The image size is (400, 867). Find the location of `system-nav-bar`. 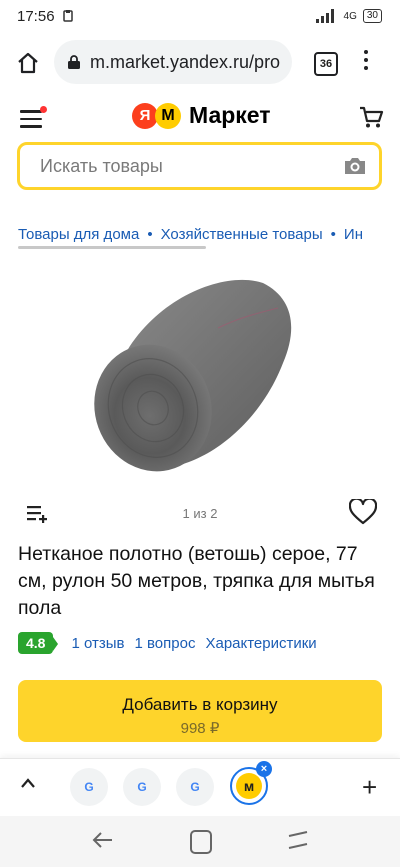

system-nav-bar is located at coordinates (200, 841).